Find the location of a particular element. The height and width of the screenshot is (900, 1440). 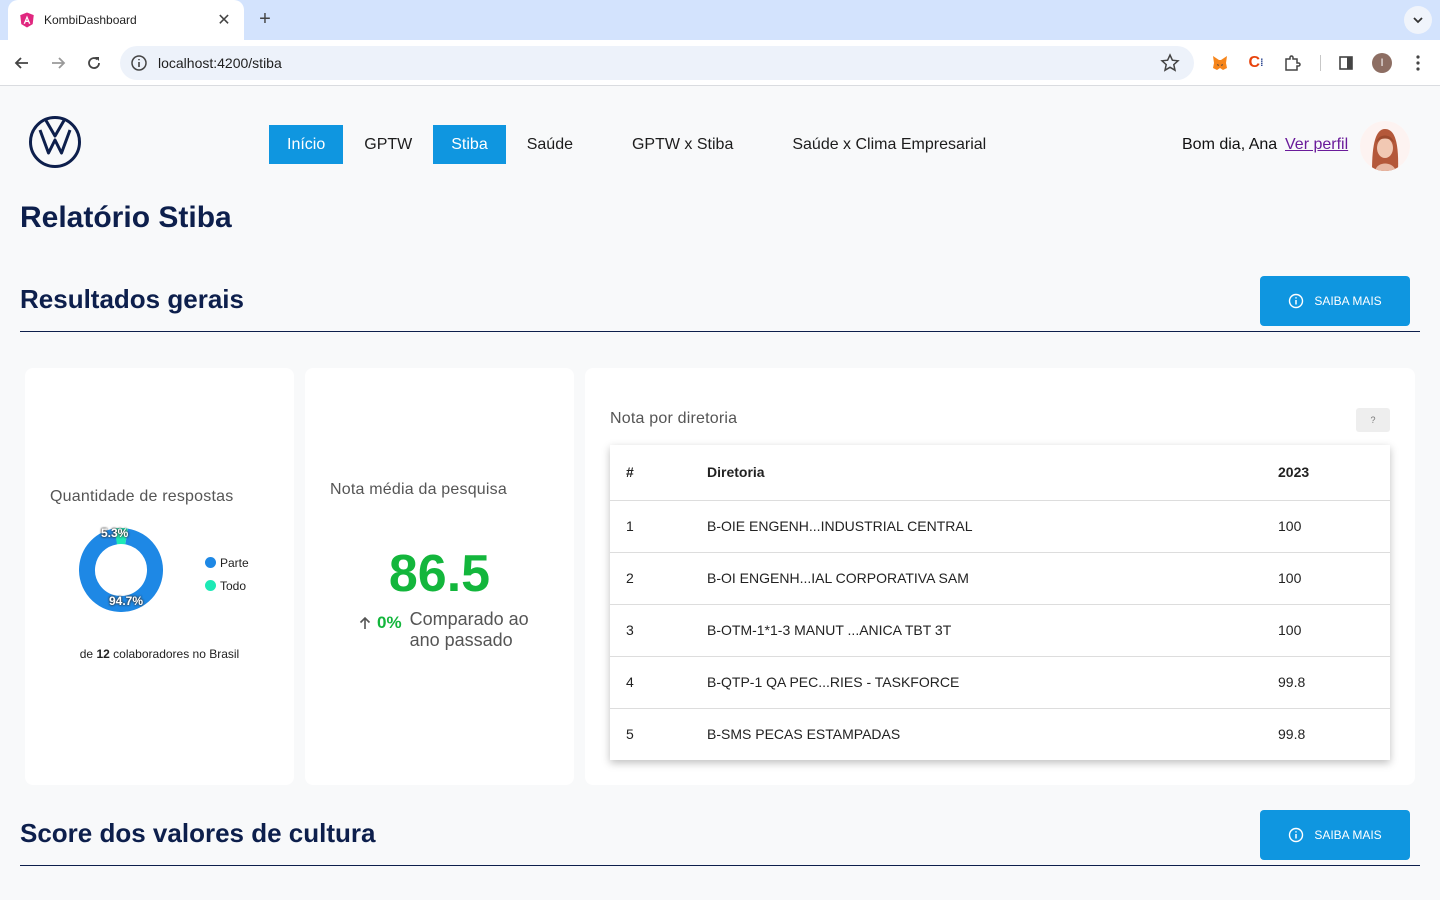

view-profile-link: Ver perfil is located at coordinates (1316, 145).